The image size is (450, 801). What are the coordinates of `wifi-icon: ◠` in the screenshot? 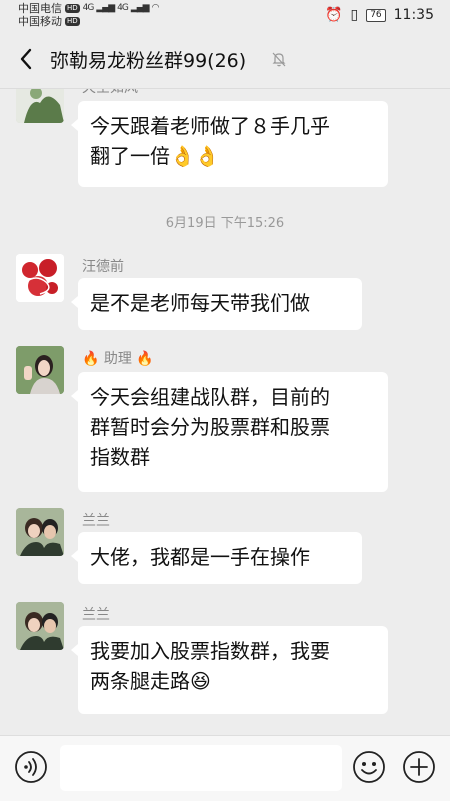 It's located at (155, 8).